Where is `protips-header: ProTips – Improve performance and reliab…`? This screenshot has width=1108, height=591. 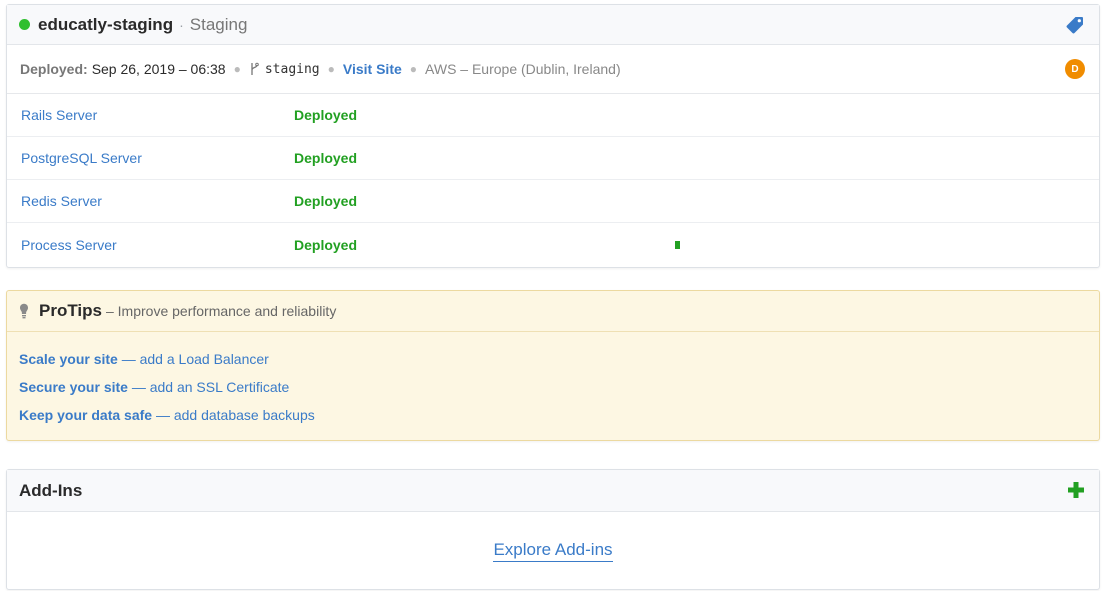
protips-header: ProTips – Improve performance and reliab… is located at coordinates (553, 311).